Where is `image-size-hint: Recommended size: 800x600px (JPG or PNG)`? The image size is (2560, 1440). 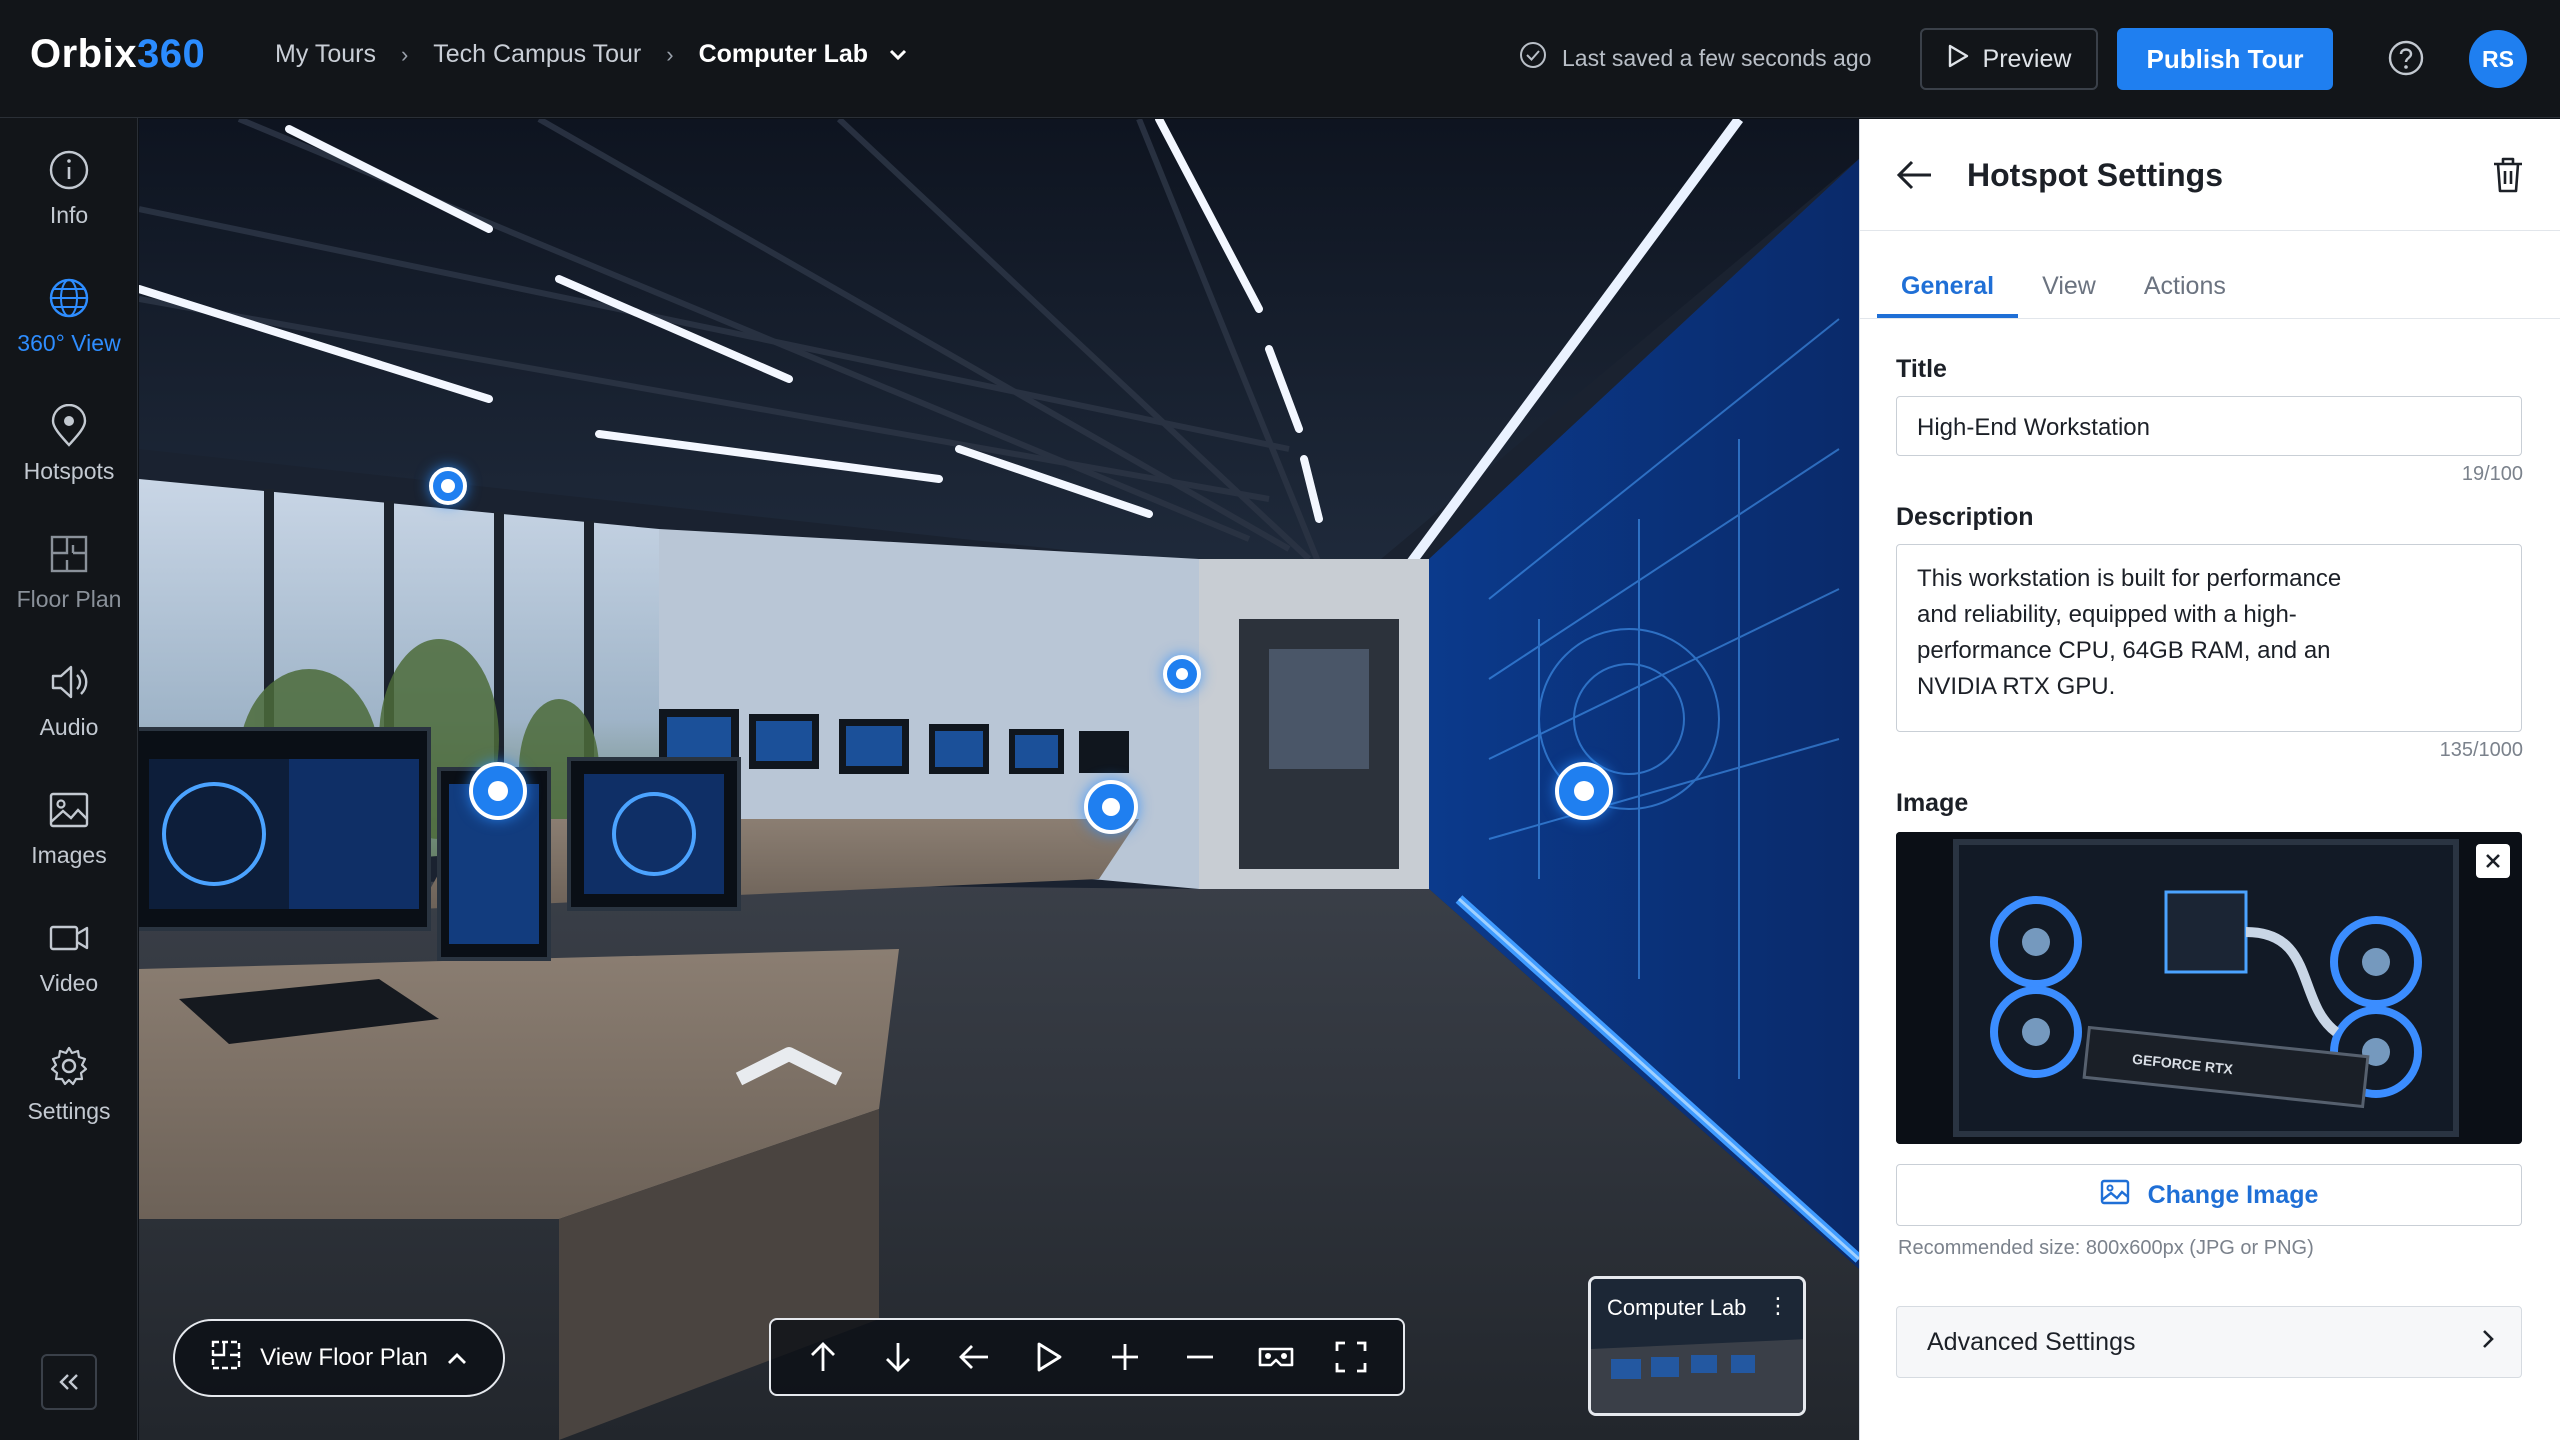 image-size-hint: Recommended size: 800x600px (JPG or PNG) is located at coordinates (2106, 1248).